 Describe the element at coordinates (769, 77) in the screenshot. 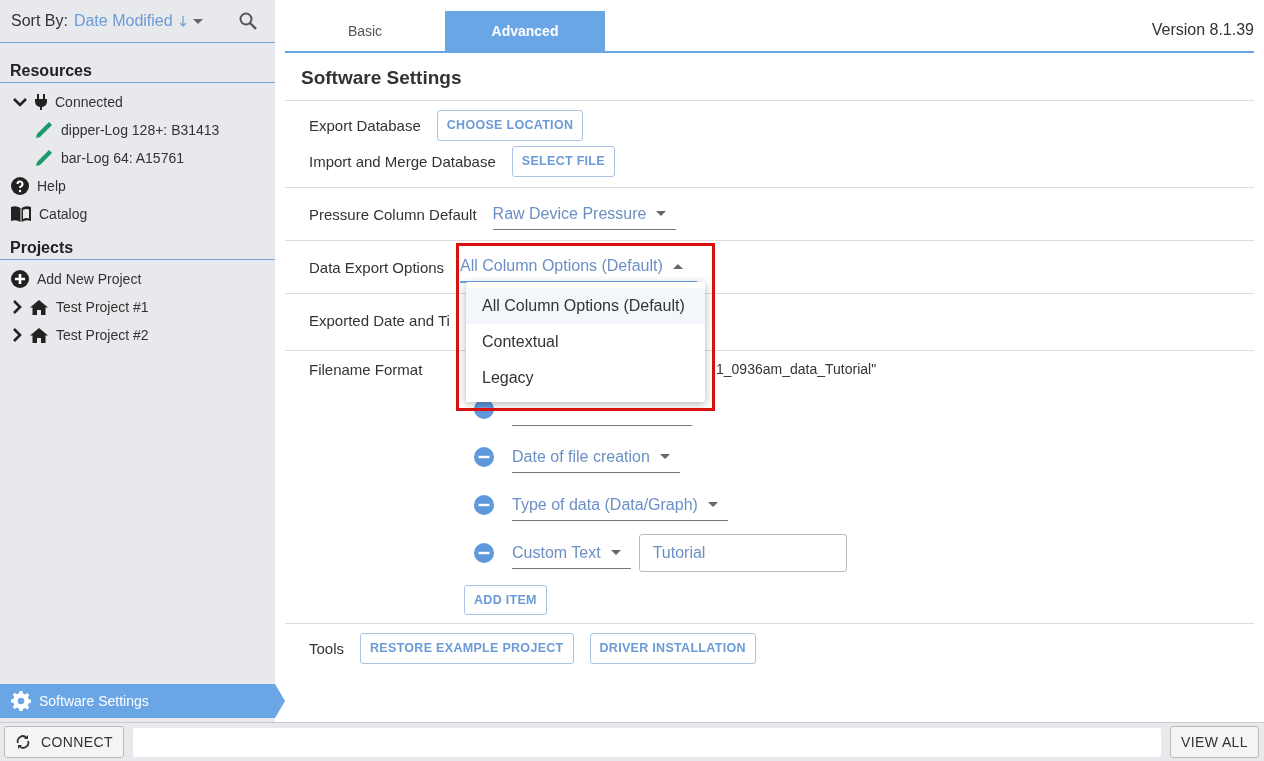

I see `panel-title: Software Settings` at that location.